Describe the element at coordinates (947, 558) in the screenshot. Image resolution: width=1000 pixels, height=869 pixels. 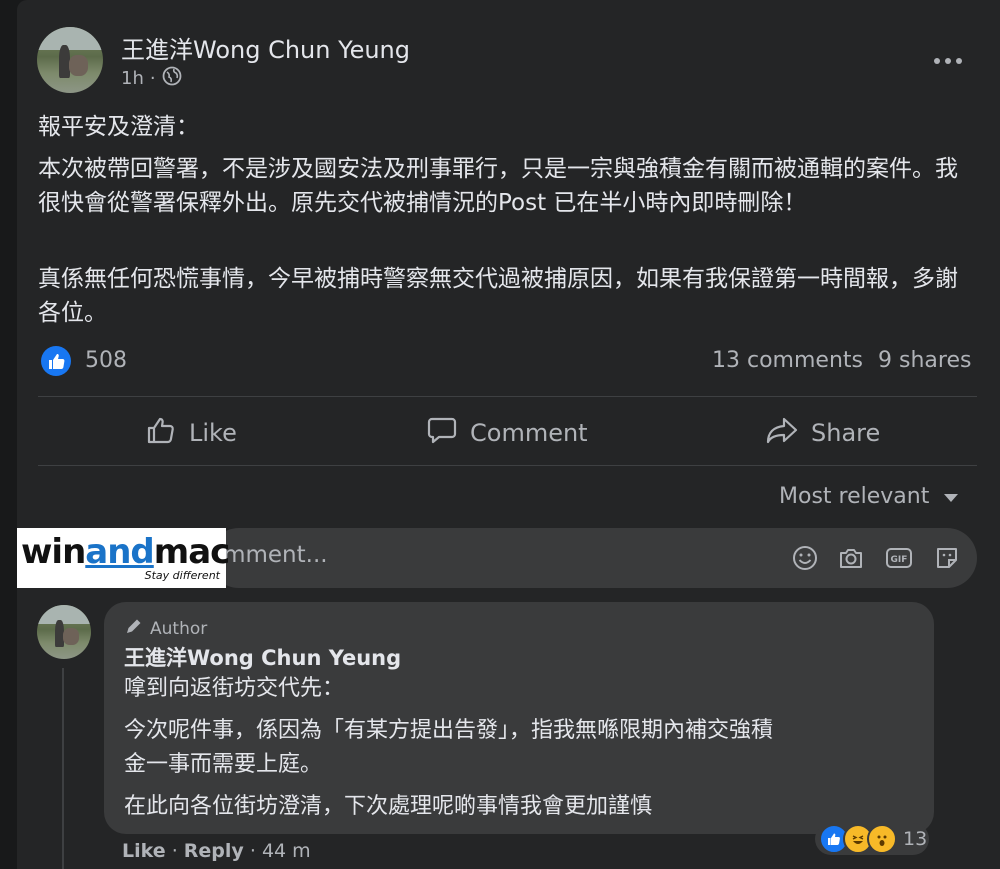
I see `sticker-icon` at that location.